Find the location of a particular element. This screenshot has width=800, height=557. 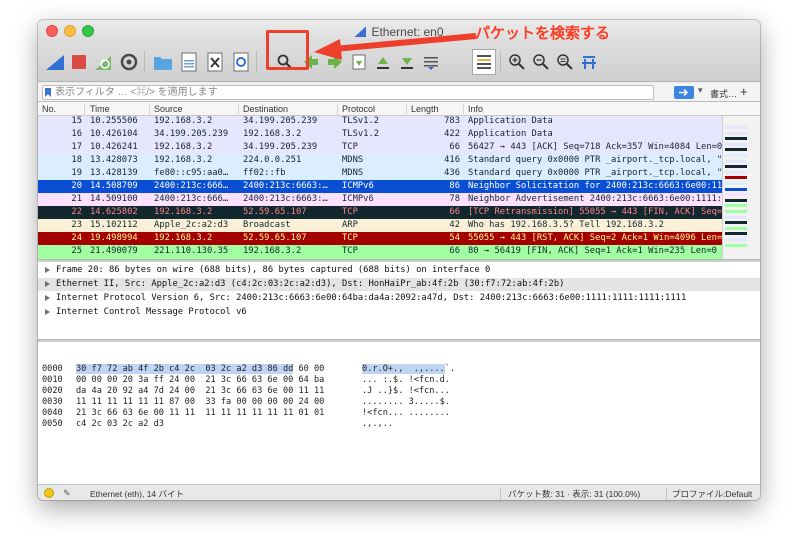

ascii-bytes: ... :.$. !<fcn.d. is located at coordinates (406, 380).